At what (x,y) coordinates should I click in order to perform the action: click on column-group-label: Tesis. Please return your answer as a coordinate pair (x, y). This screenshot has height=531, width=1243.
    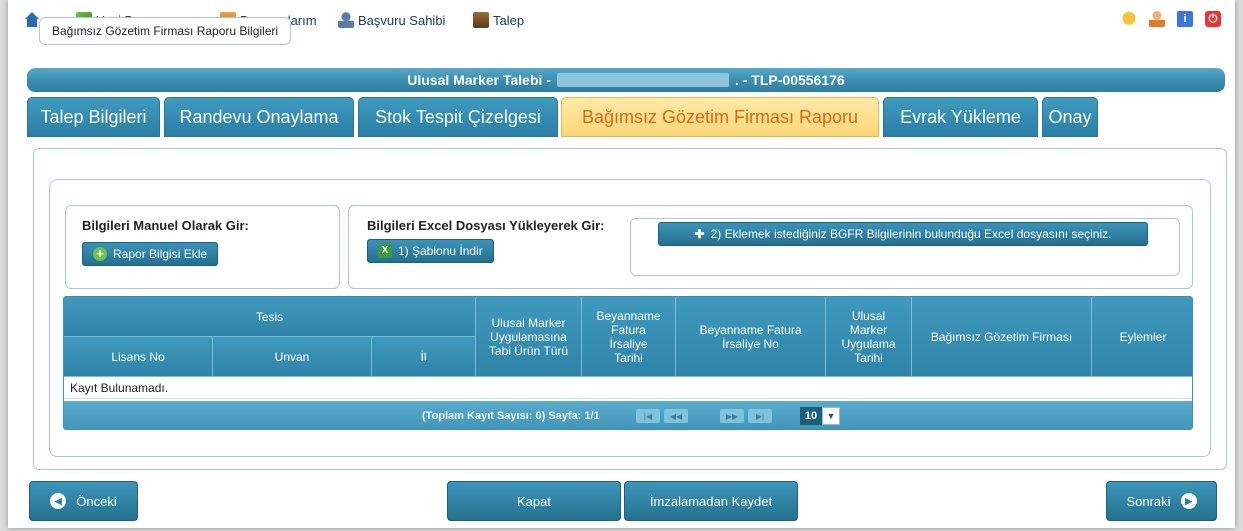
    Looking at the image, I should click on (269, 316).